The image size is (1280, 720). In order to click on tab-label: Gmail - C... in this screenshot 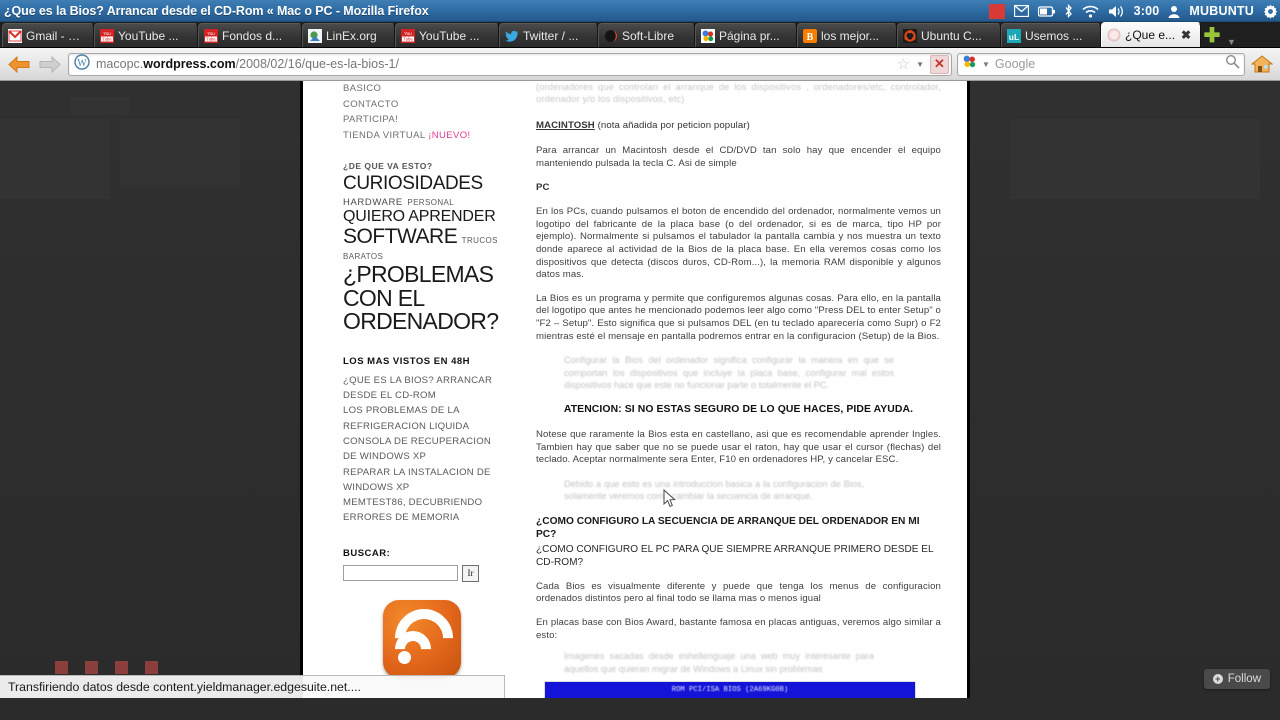, I will do `click(56, 35)`.